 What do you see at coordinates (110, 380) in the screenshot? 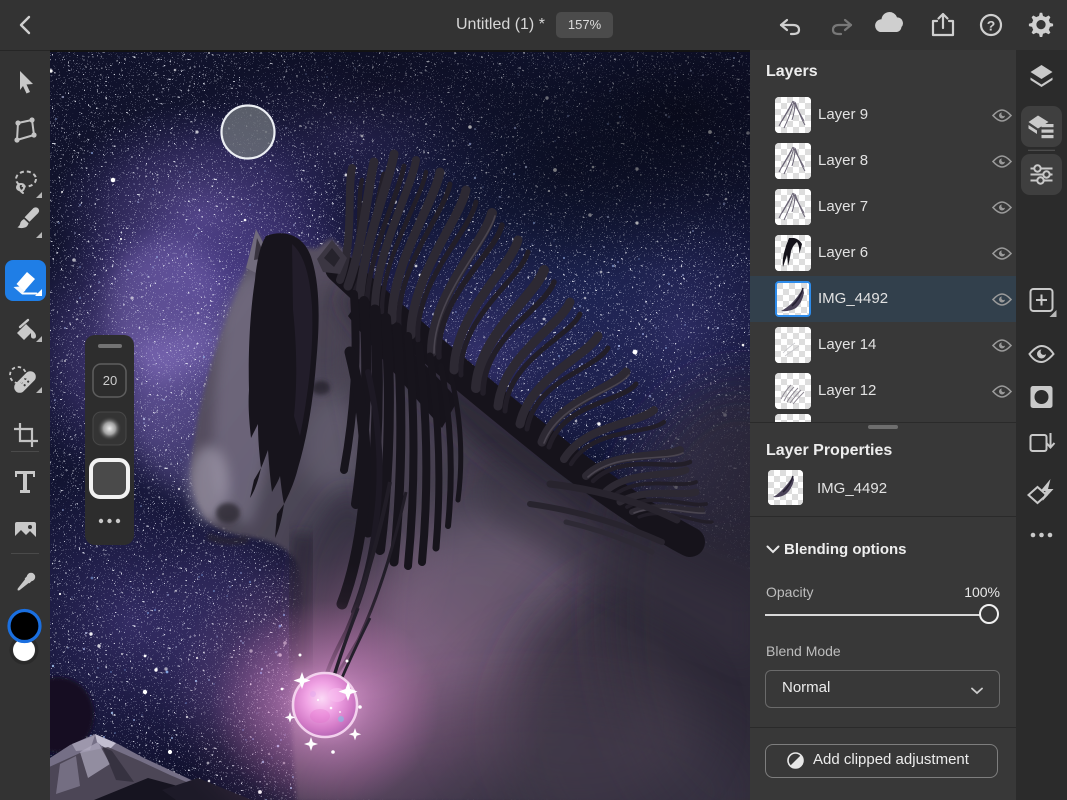
I see `svg-text: 20` at bounding box center [110, 380].